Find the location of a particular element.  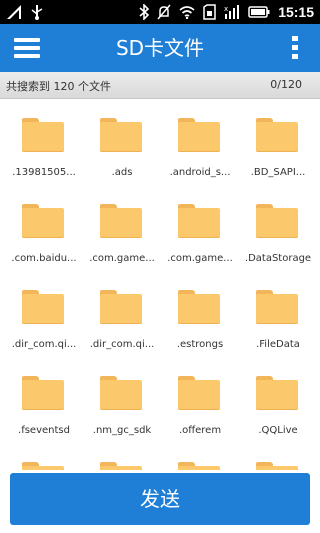

status-bar: x 15:15 is located at coordinates (160, 12).